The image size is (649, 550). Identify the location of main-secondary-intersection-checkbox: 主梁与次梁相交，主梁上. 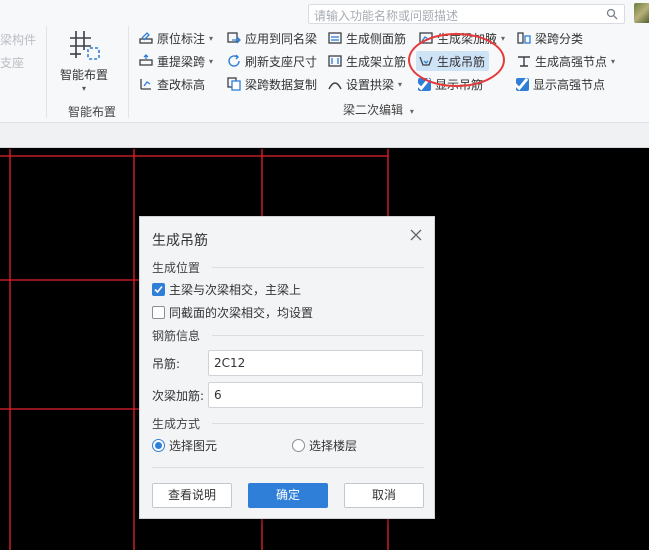
(226, 289).